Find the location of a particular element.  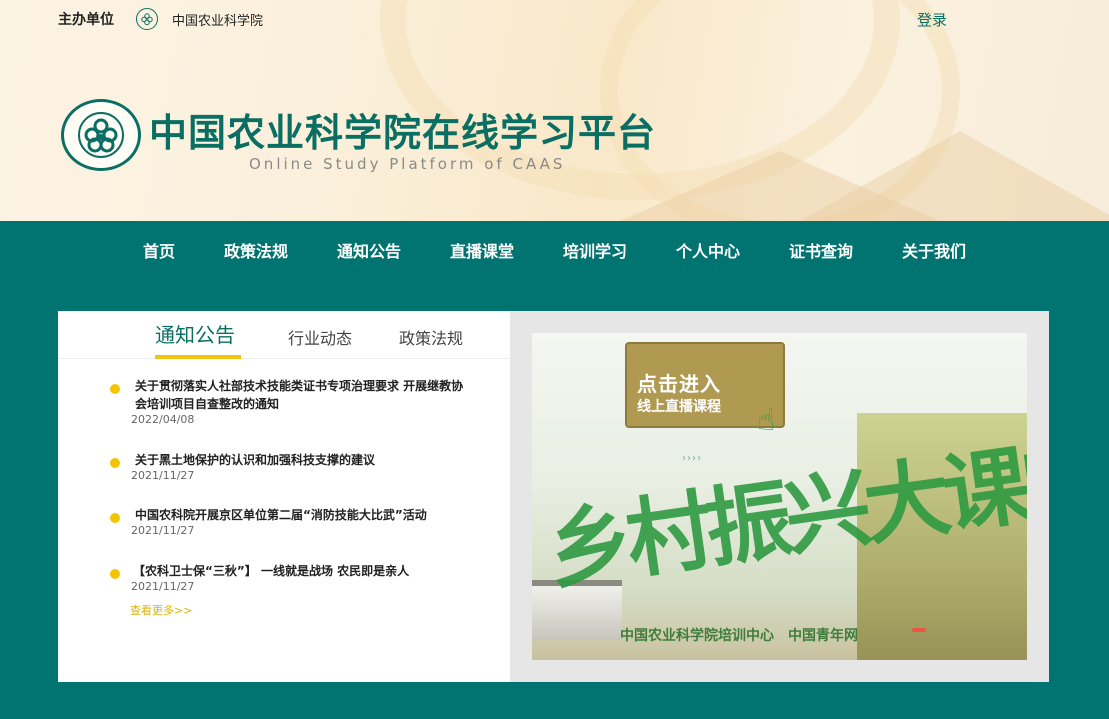

carousel-indicator is located at coordinates (919, 630).